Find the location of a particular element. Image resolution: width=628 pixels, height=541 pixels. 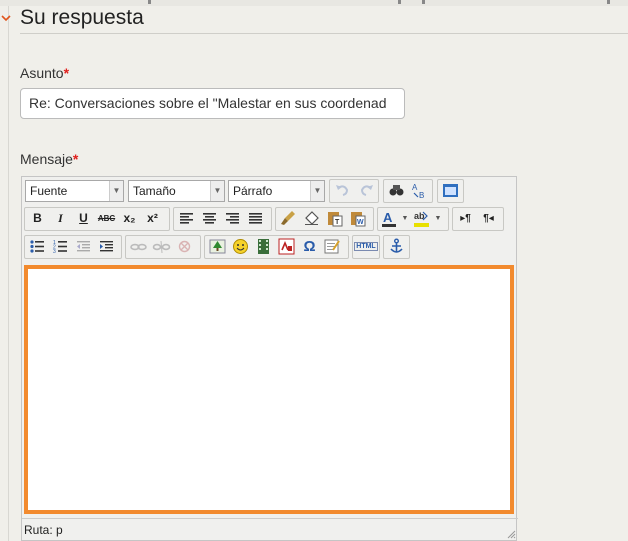

anchor-icon is located at coordinates (396, 246).